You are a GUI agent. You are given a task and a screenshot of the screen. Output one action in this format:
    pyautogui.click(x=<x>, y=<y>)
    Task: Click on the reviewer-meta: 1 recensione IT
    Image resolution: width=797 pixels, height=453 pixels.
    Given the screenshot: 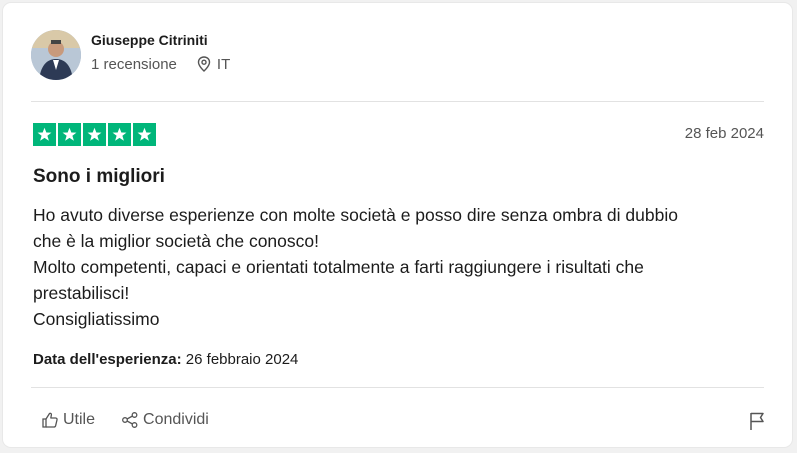 What is the action you would take?
    pyautogui.click(x=160, y=64)
    